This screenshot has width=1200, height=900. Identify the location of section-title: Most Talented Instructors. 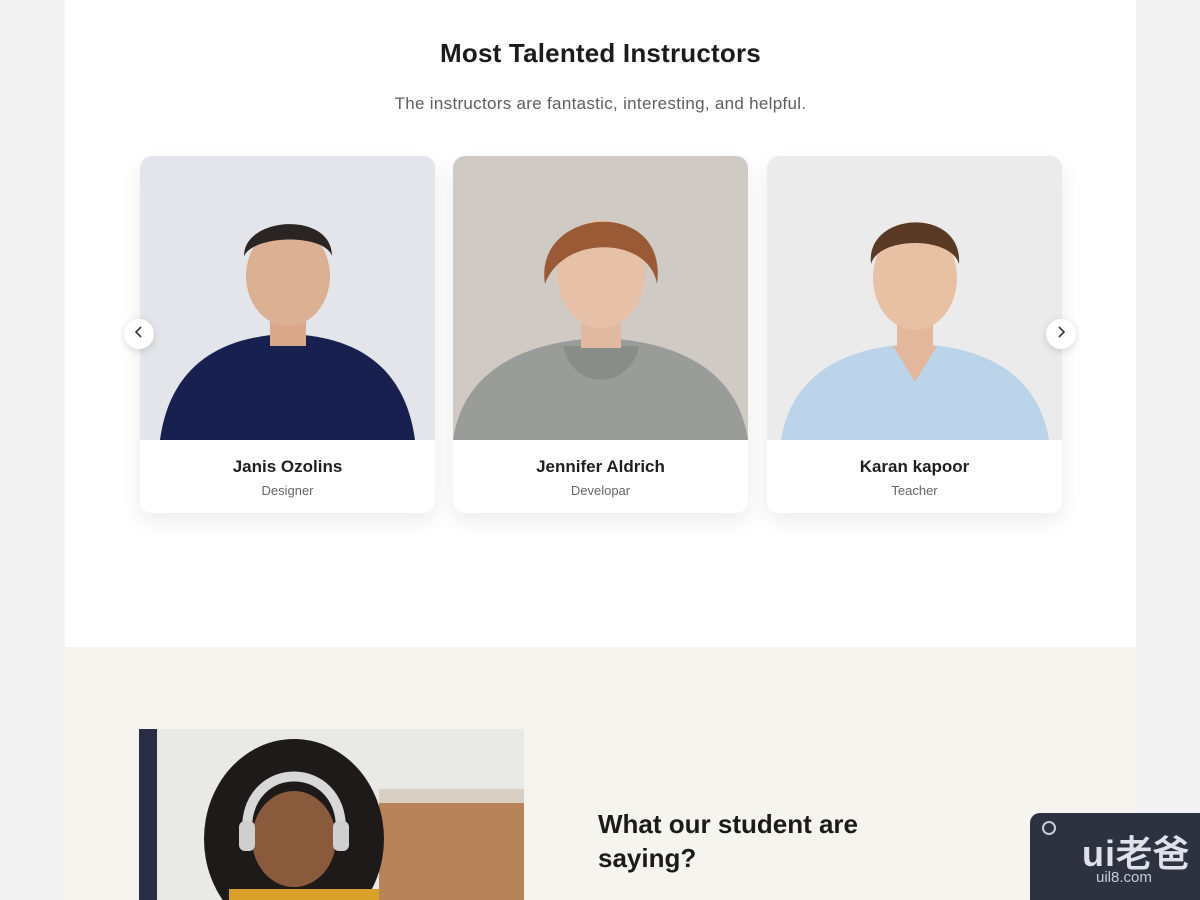
(600, 53).